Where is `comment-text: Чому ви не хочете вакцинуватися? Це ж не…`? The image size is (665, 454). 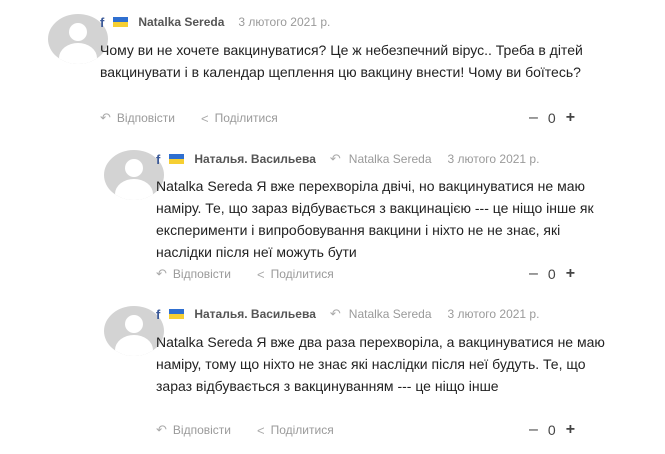
comment-text: Чому ви не хочете вакцинуватися? Це ж не… is located at coordinates (341, 61).